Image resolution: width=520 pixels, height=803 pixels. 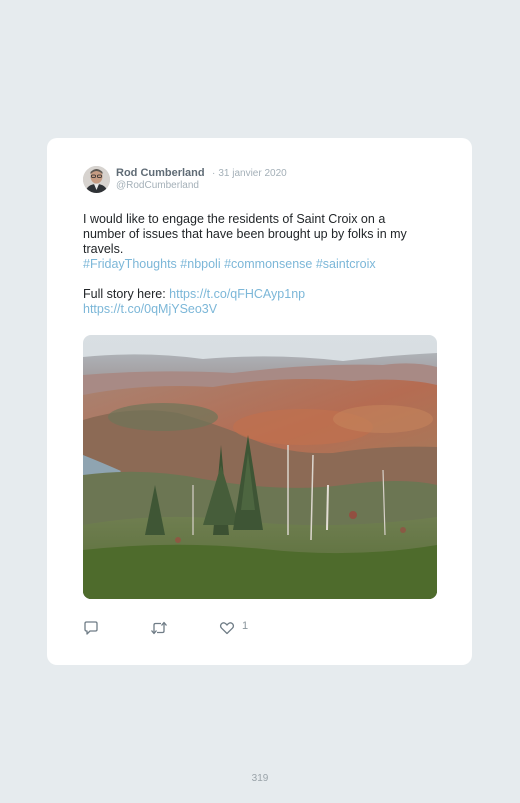 I want to click on story-link: https://t.co/qFHCAyp1np, so click(x=237, y=294).